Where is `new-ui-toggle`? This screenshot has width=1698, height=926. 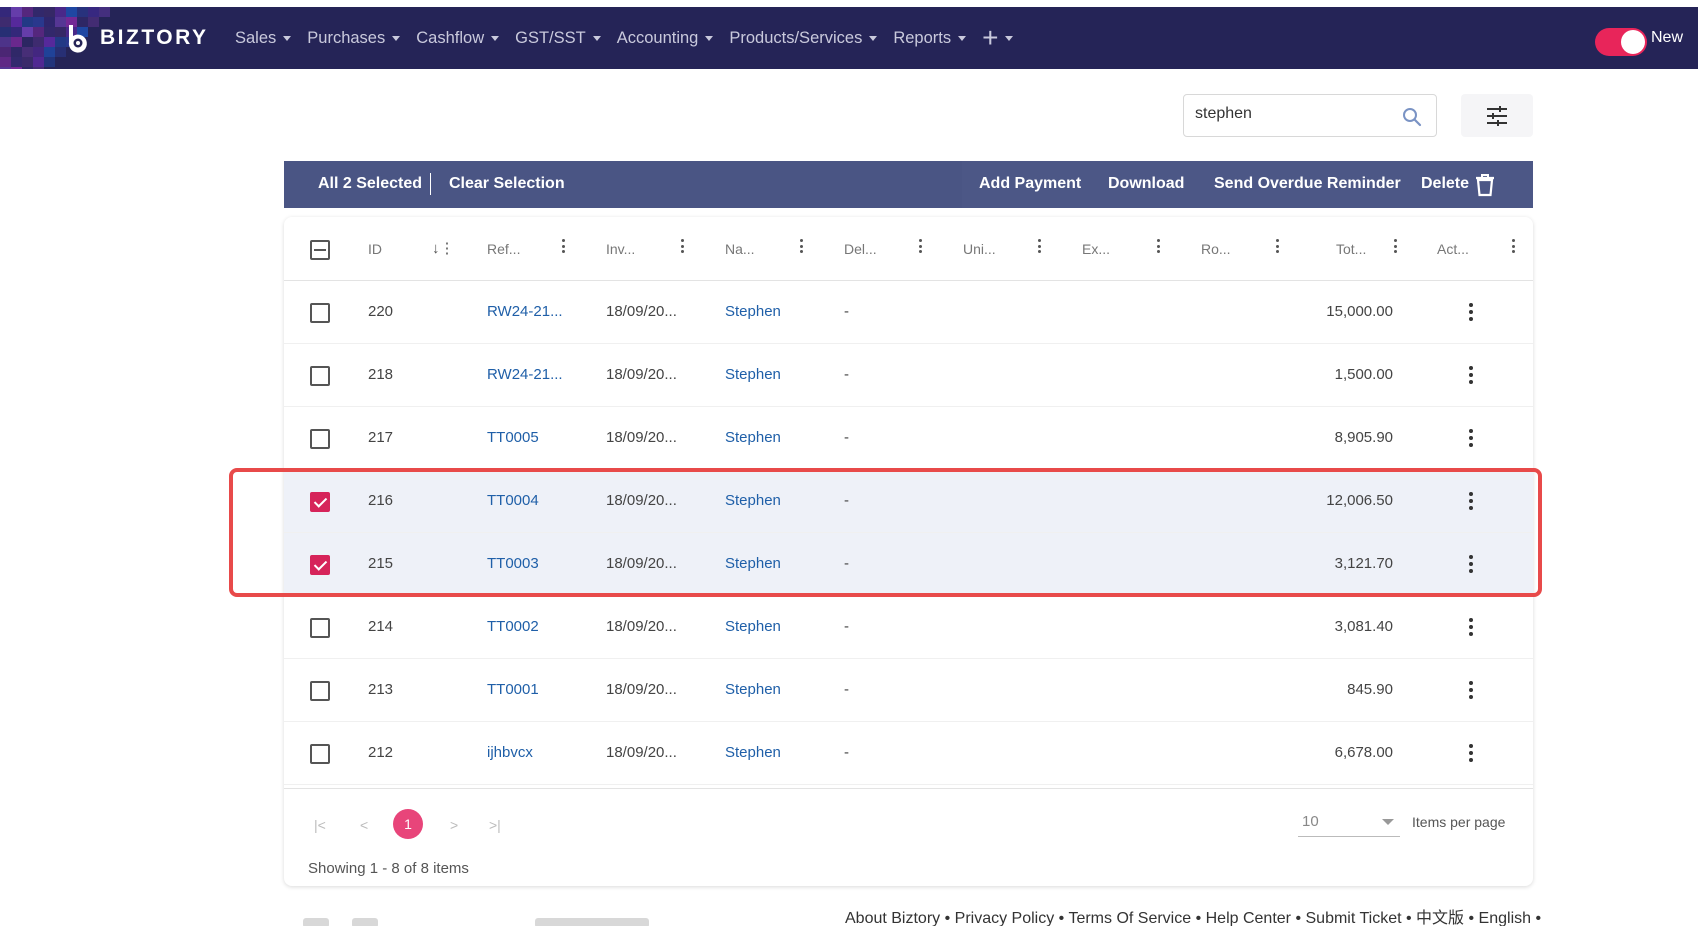 new-ui-toggle is located at coordinates (1621, 42).